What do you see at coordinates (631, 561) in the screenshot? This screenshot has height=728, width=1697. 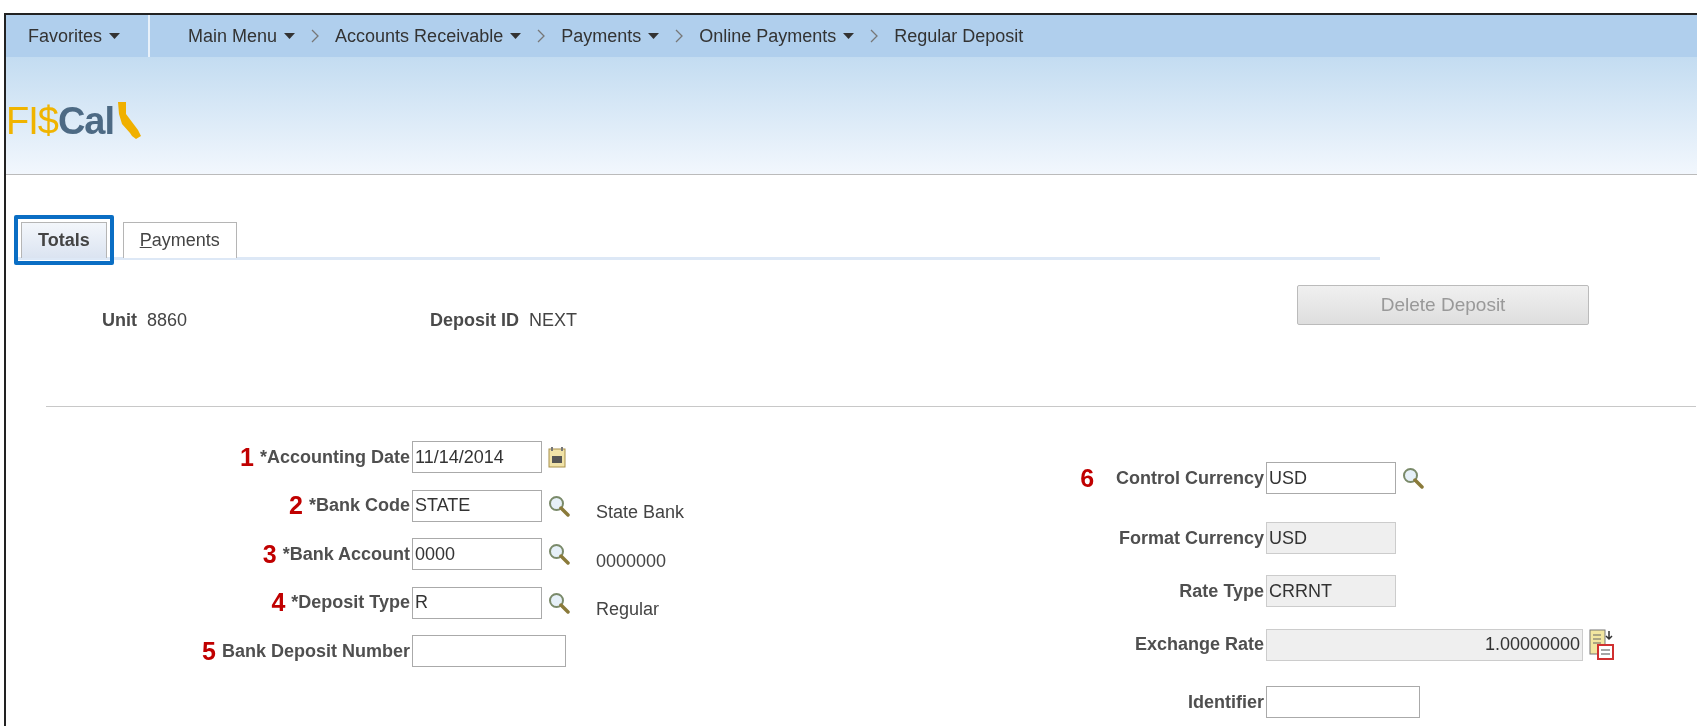 I see `field-description: 0000000` at bounding box center [631, 561].